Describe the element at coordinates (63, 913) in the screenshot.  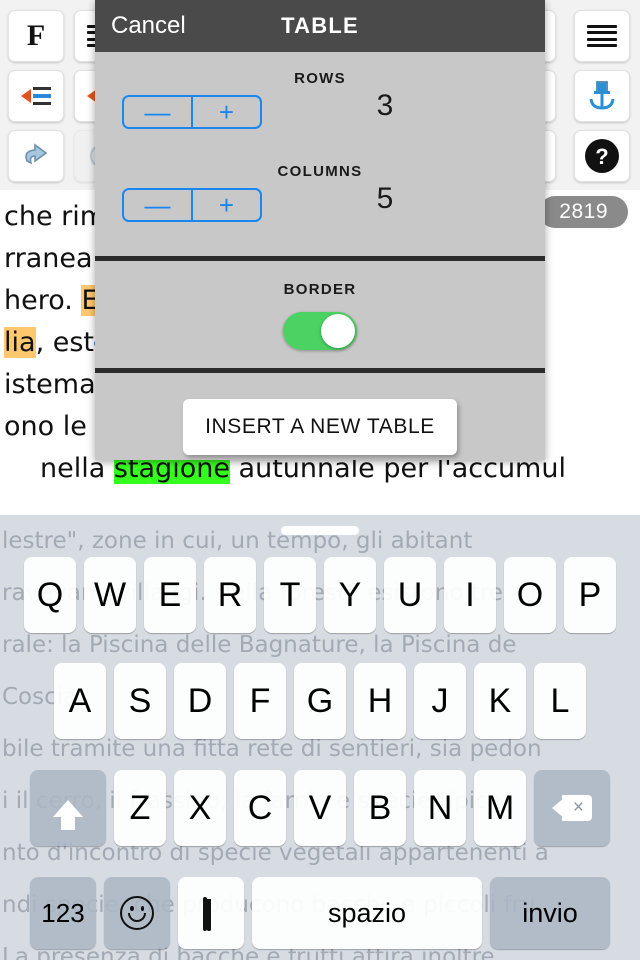
I see `numeric-key: 123` at that location.